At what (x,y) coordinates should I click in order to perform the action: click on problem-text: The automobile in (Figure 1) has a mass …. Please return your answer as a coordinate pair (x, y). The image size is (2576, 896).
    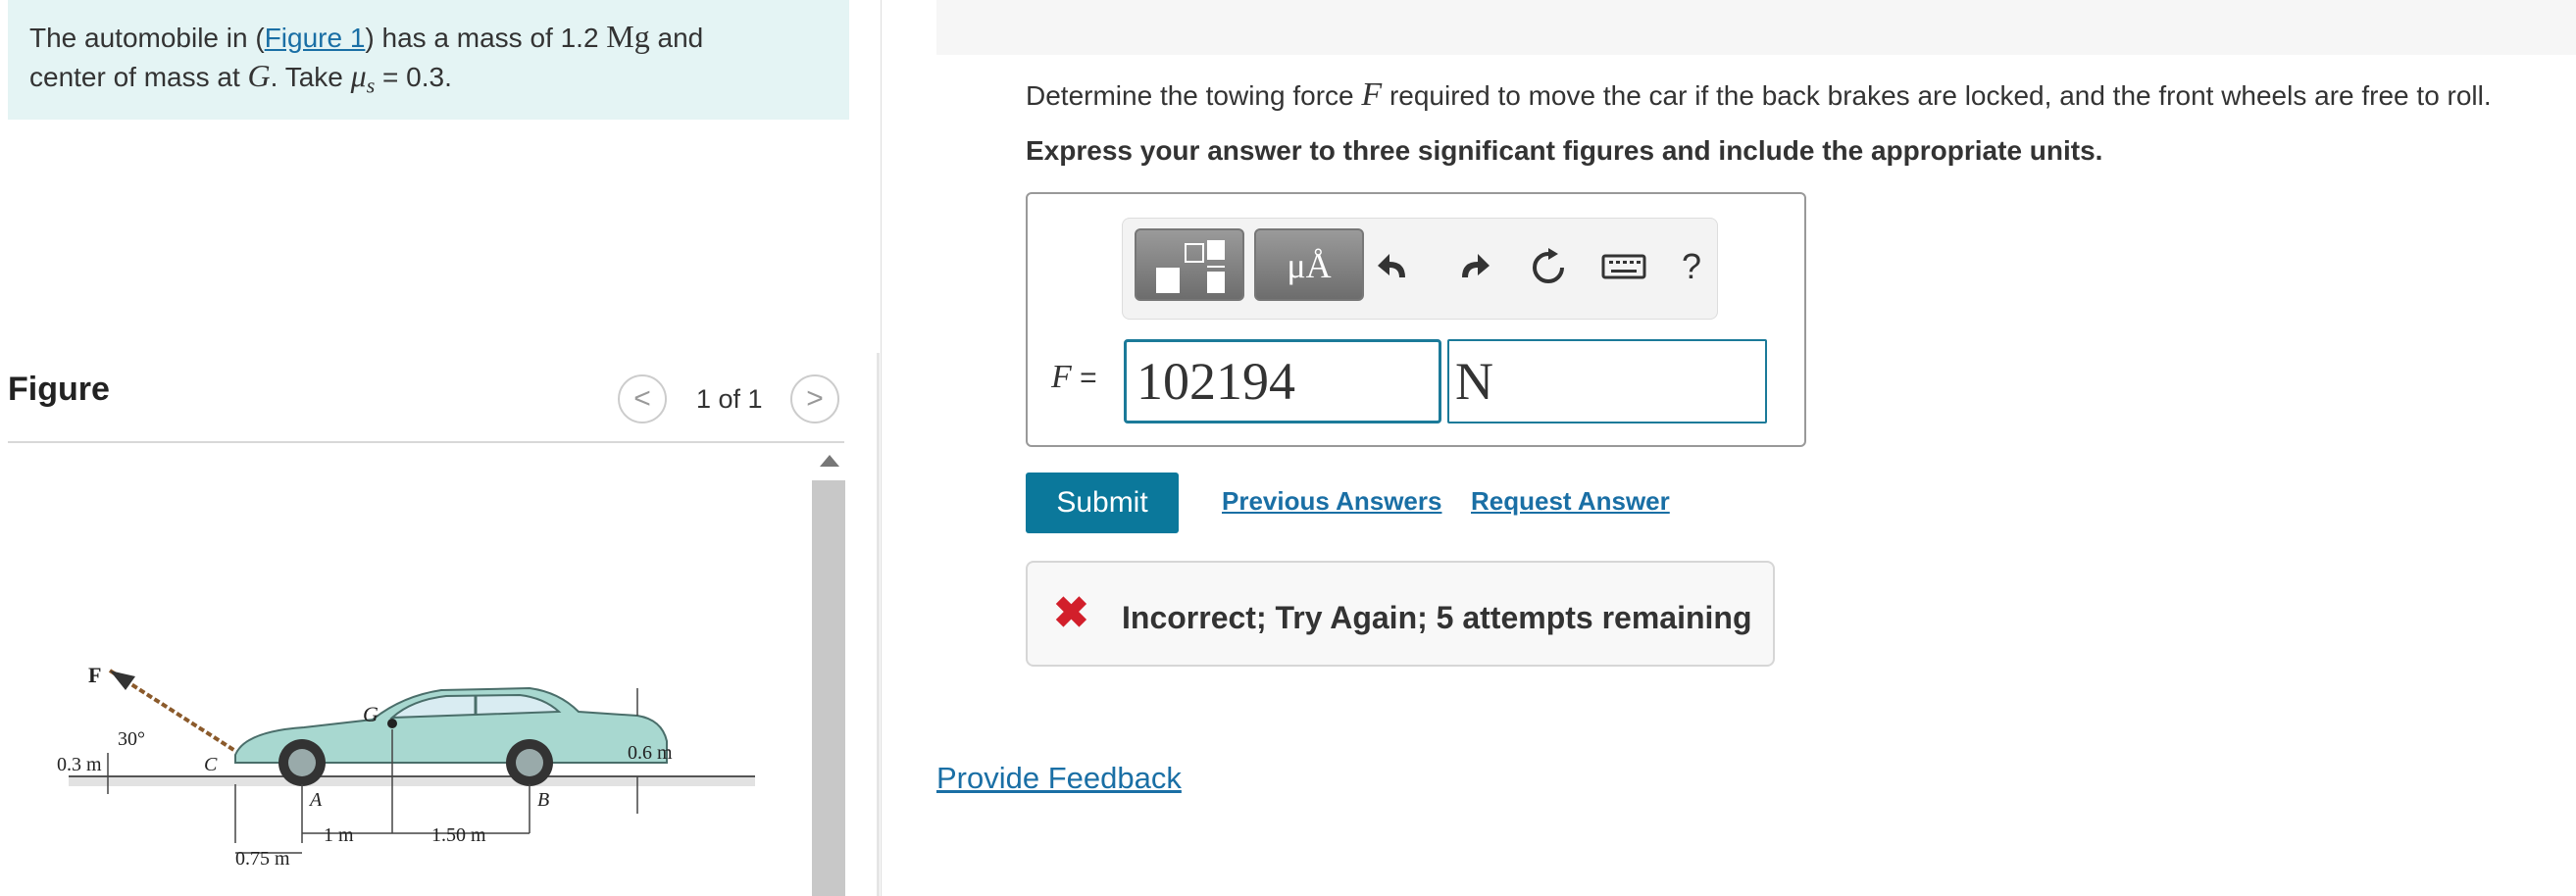
    Looking at the image, I should click on (366, 61).